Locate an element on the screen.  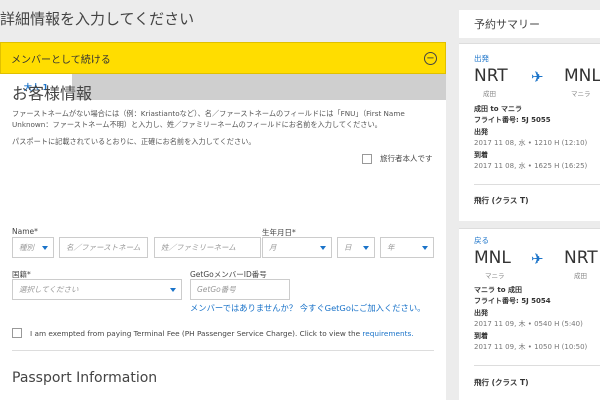
dob-day-value: 日 is located at coordinates (348, 247).